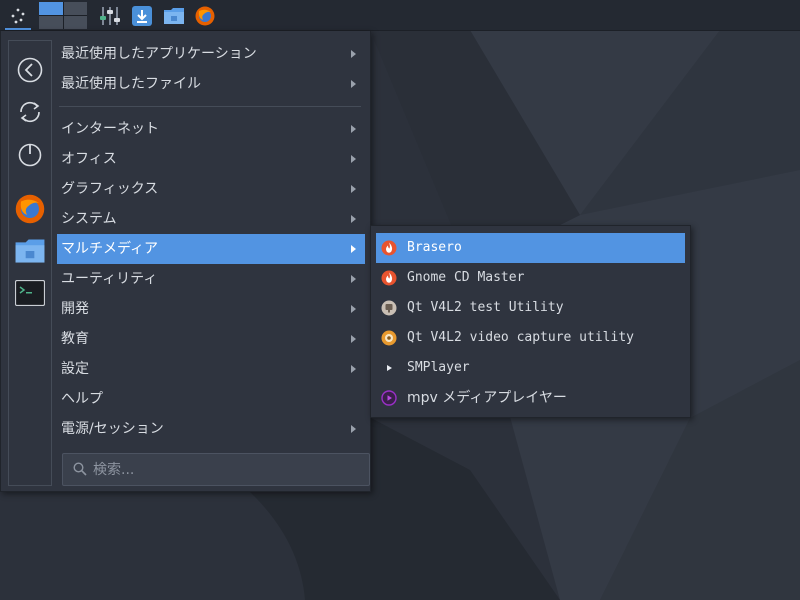 The width and height of the screenshot is (800, 600). Describe the element at coordinates (82, 399) in the screenshot. I see `category-label: ヘルプ` at that location.